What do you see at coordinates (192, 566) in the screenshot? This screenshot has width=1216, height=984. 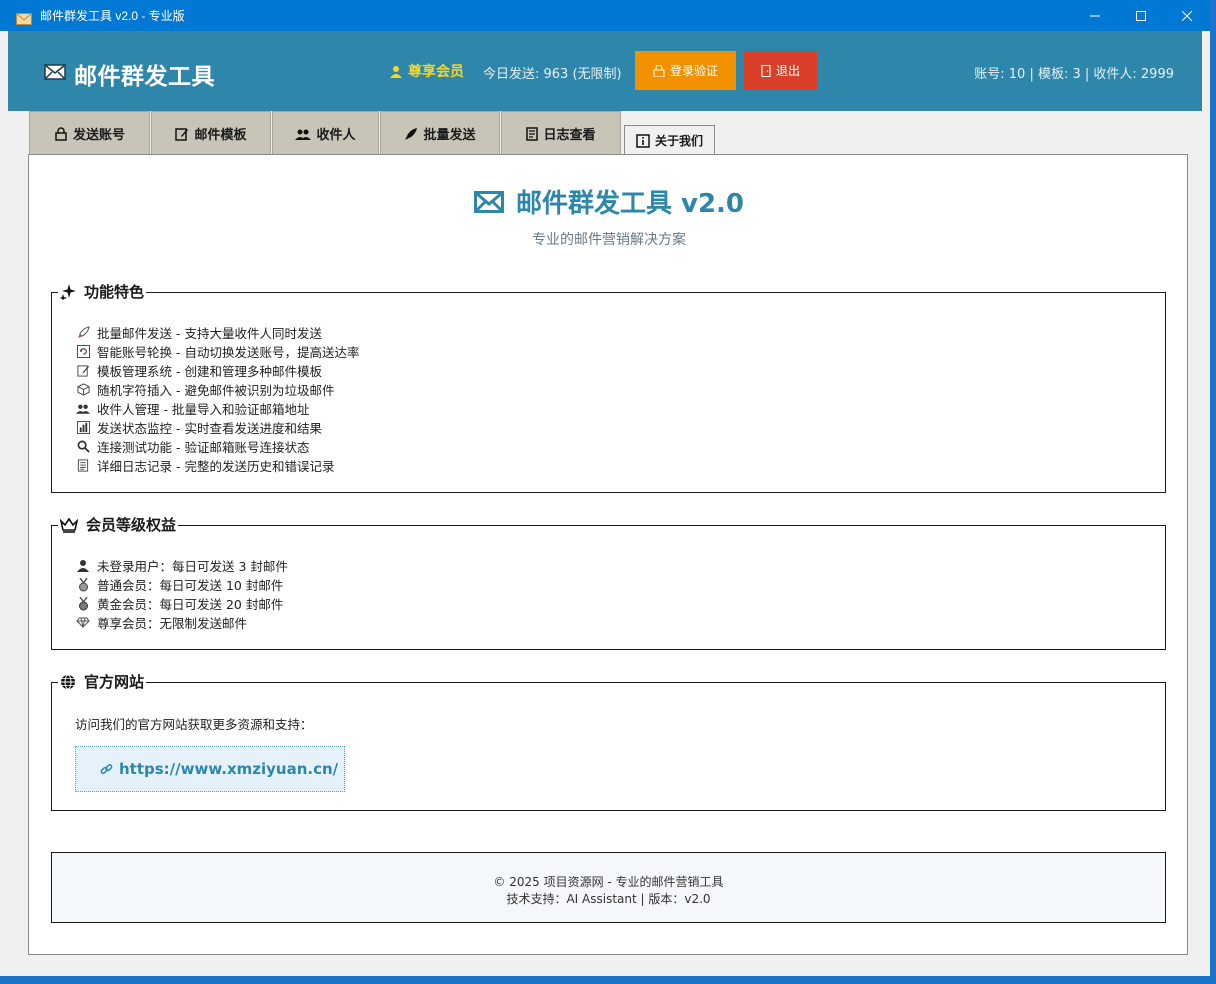 I see `level-text: 未登录用户：每日可发送 3 封邮件` at bounding box center [192, 566].